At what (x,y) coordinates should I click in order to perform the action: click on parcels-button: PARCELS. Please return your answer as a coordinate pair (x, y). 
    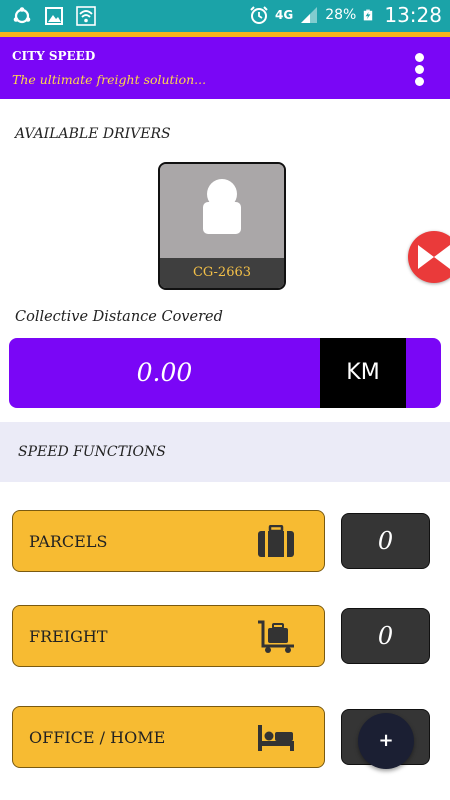
    Looking at the image, I should click on (168, 541).